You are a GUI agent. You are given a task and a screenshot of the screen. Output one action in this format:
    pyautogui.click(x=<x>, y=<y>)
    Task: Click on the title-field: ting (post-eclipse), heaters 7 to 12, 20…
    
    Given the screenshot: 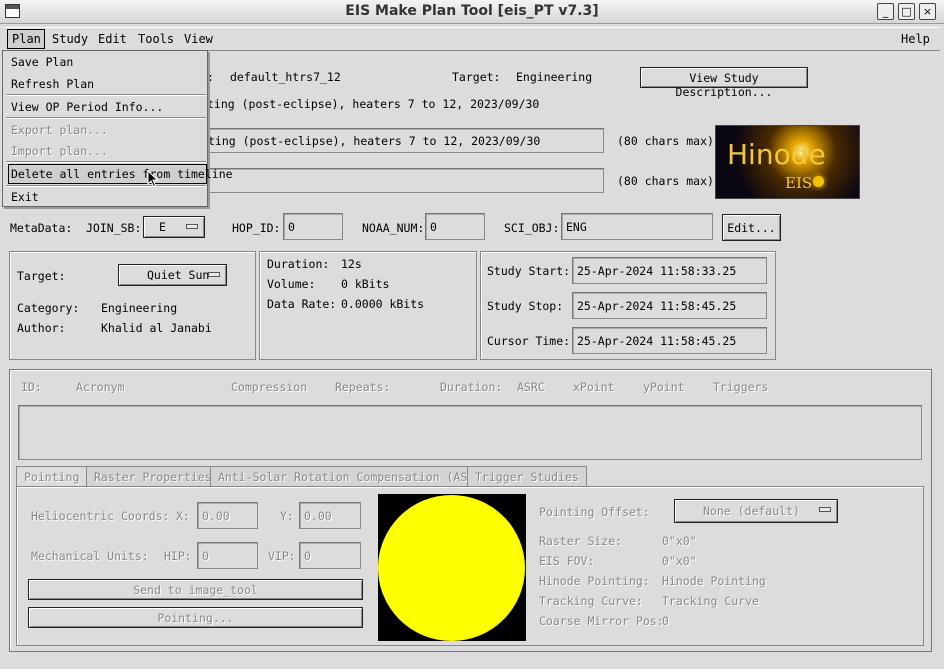 What is the action you would take?
    pyautogui.click(x=399, y=140)
    